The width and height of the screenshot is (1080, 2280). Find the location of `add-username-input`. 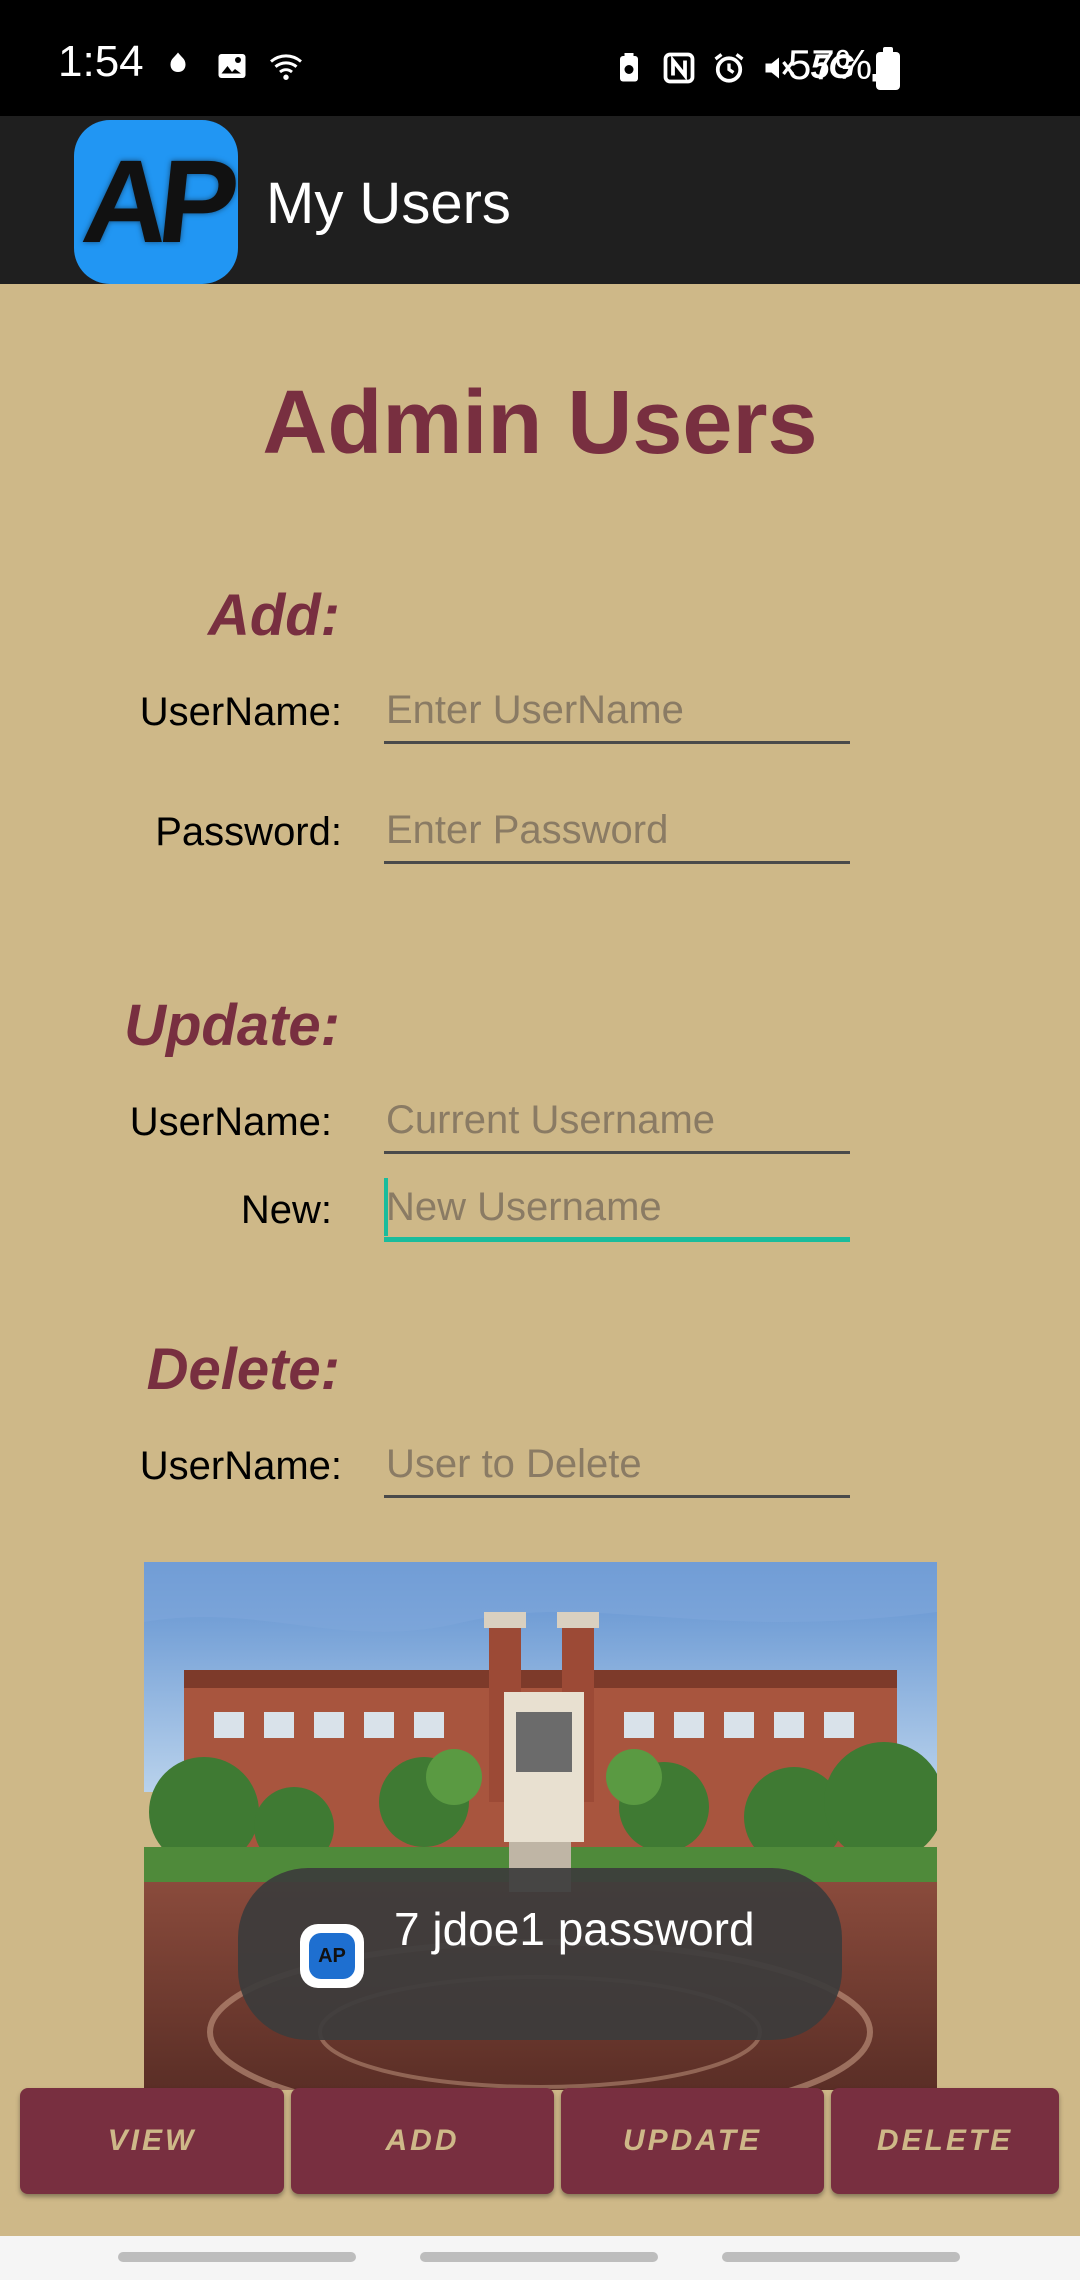

add-username-input is located at coordinates (617, 712).